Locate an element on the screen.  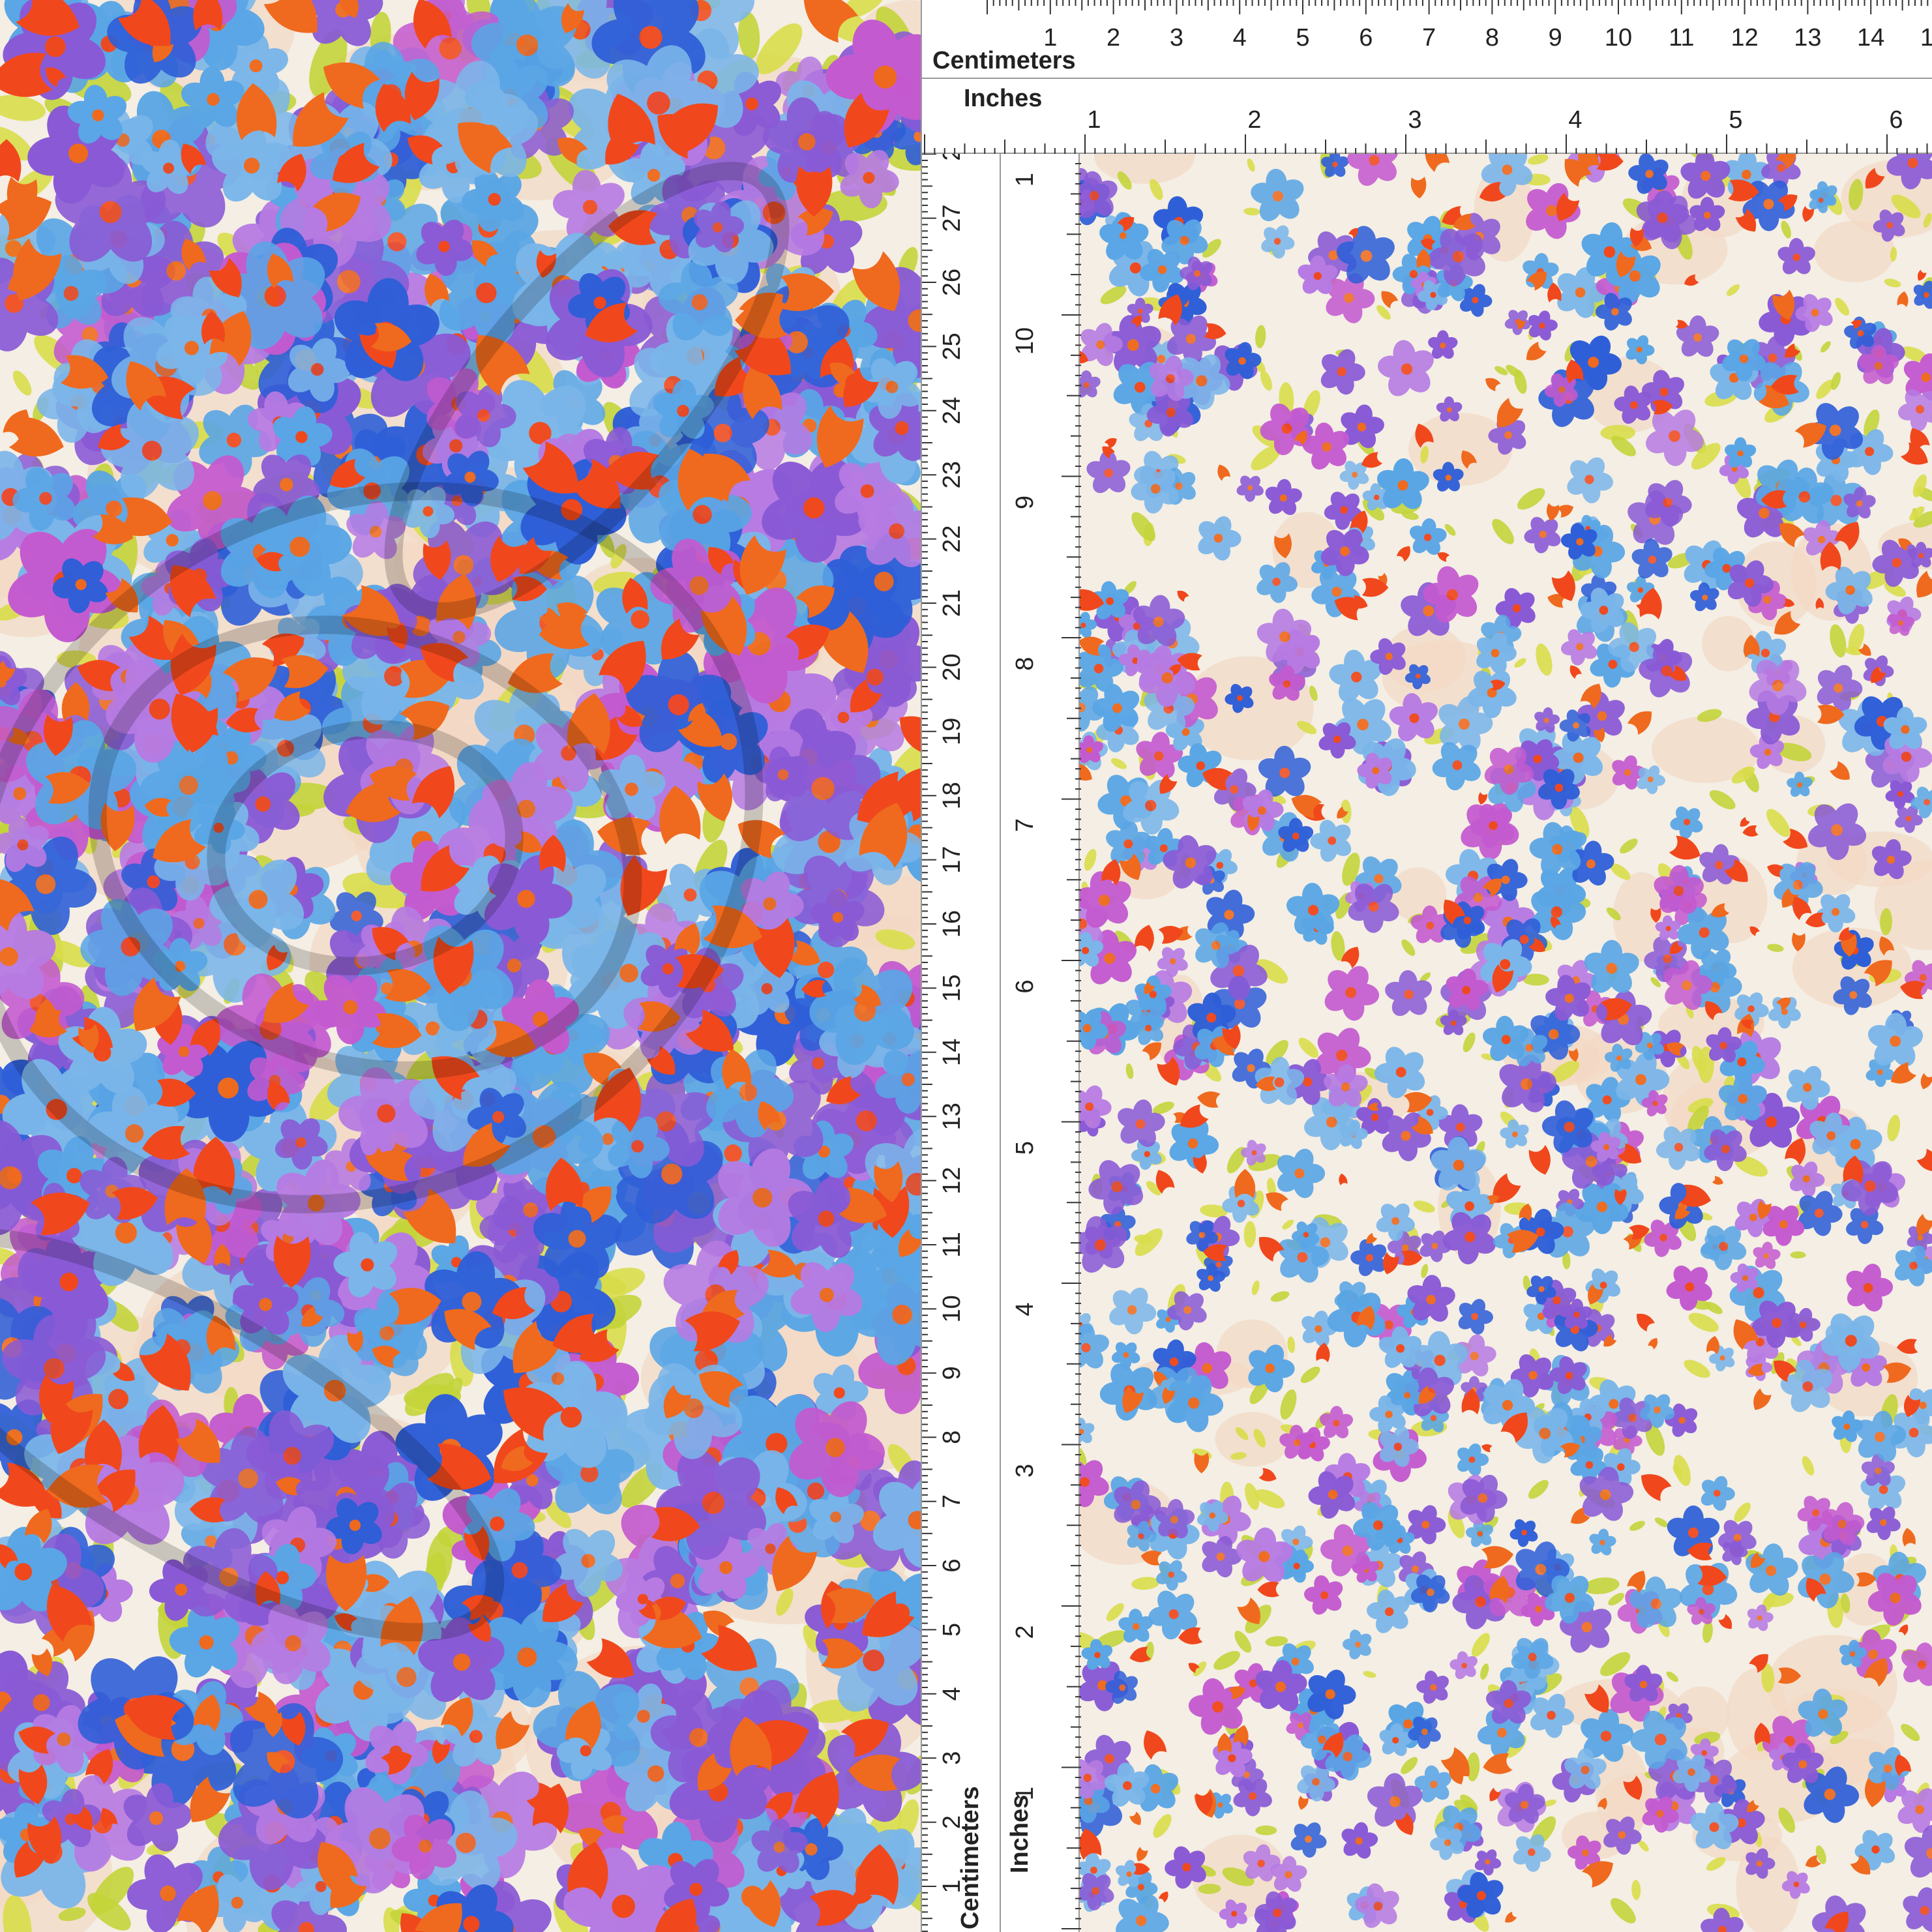
left-ruler-inch-label: 7 is located at coordinates (1025, 825).